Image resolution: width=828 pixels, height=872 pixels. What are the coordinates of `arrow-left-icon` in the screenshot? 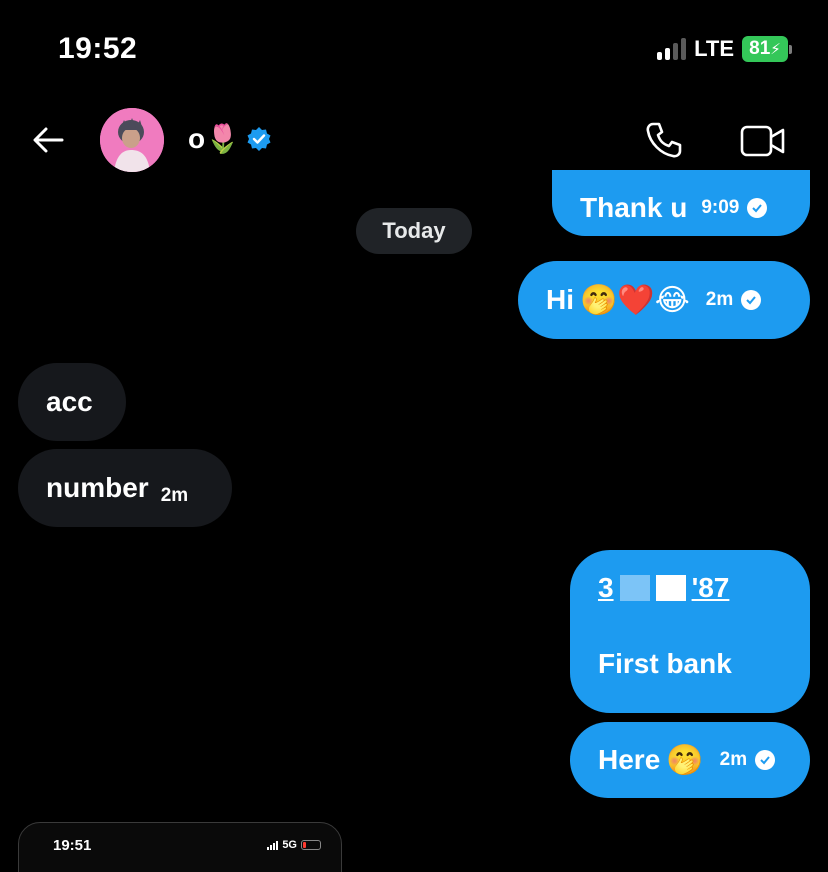 It's located at (48, 140).